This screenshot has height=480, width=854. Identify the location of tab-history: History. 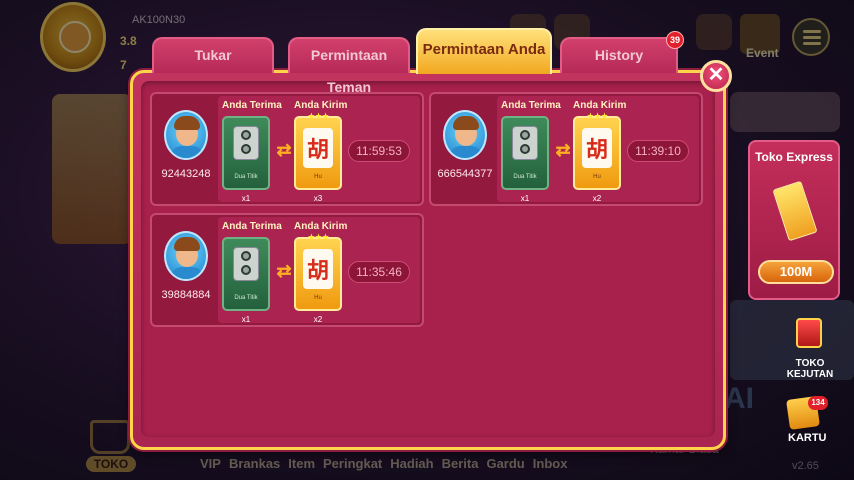
(619, 55).